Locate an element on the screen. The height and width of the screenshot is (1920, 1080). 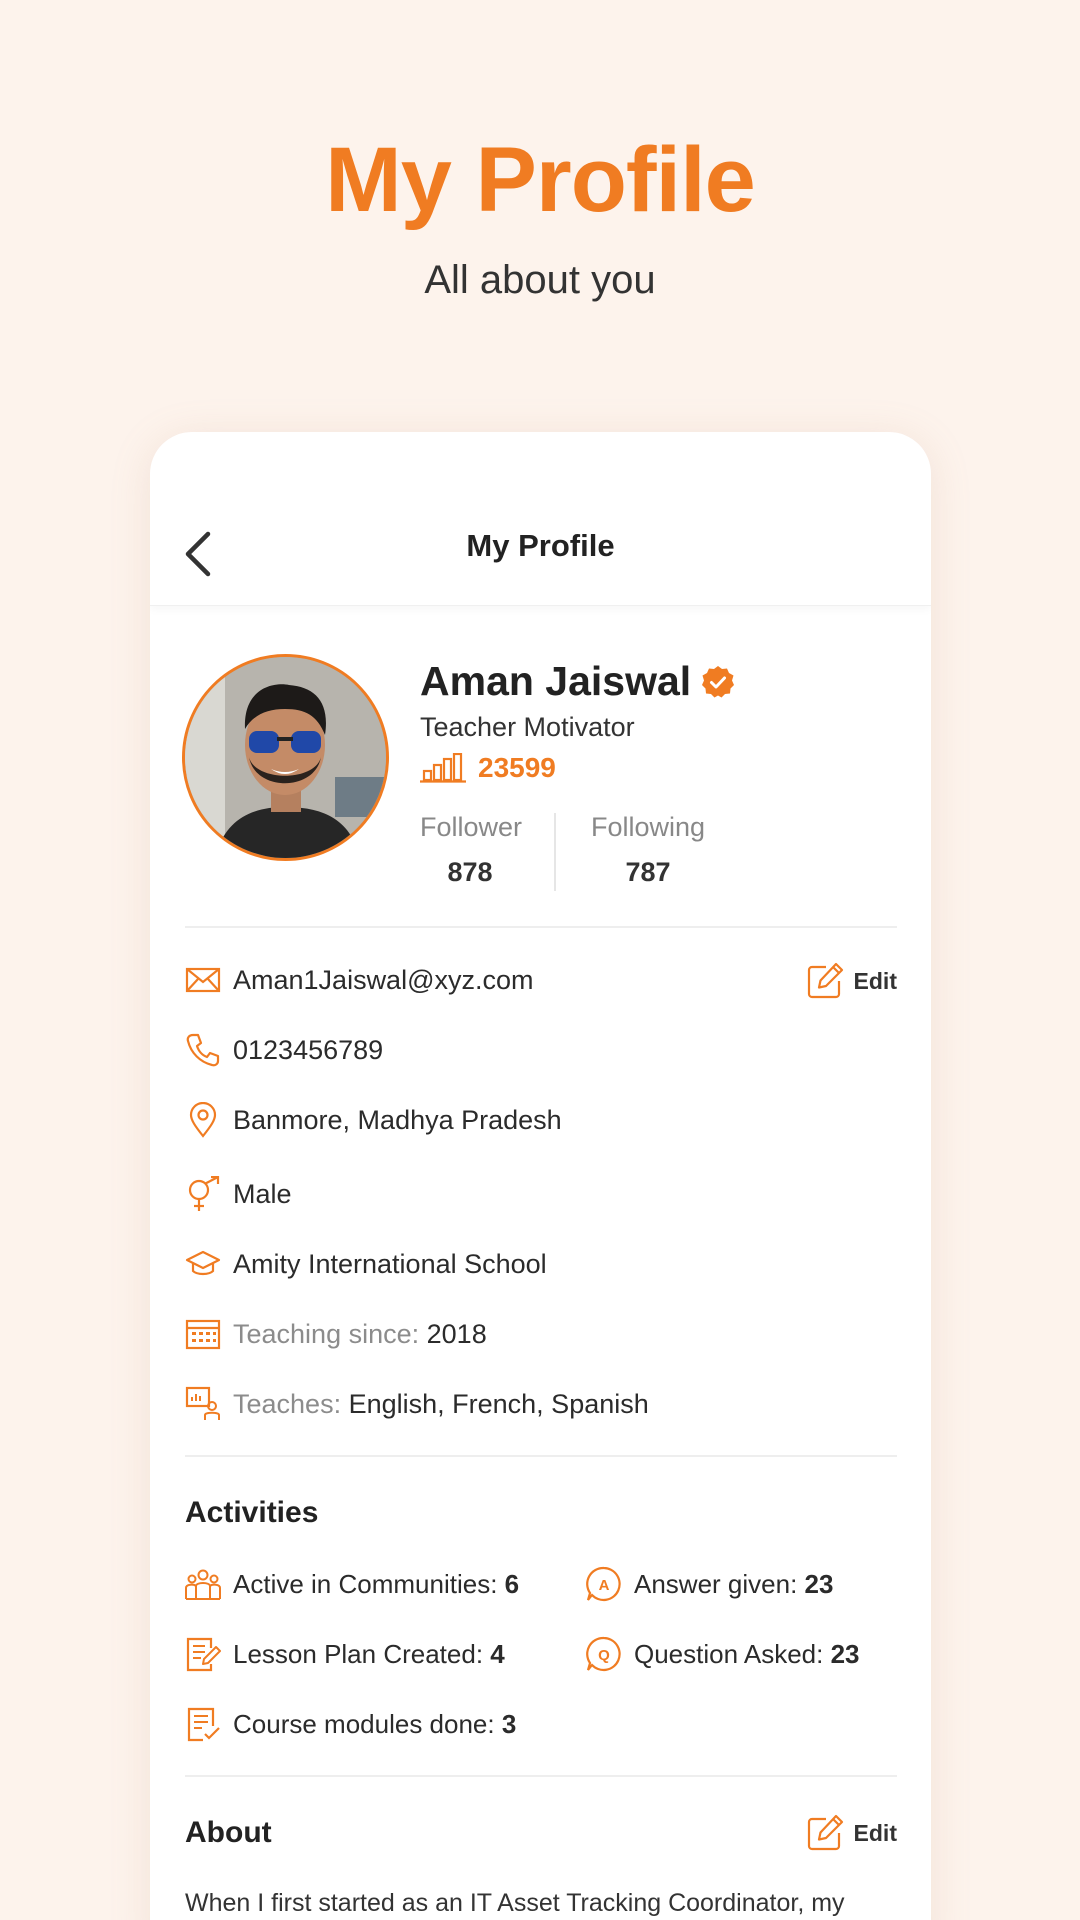
hero-subtitle: All about you is located at coordinates (540, 280).